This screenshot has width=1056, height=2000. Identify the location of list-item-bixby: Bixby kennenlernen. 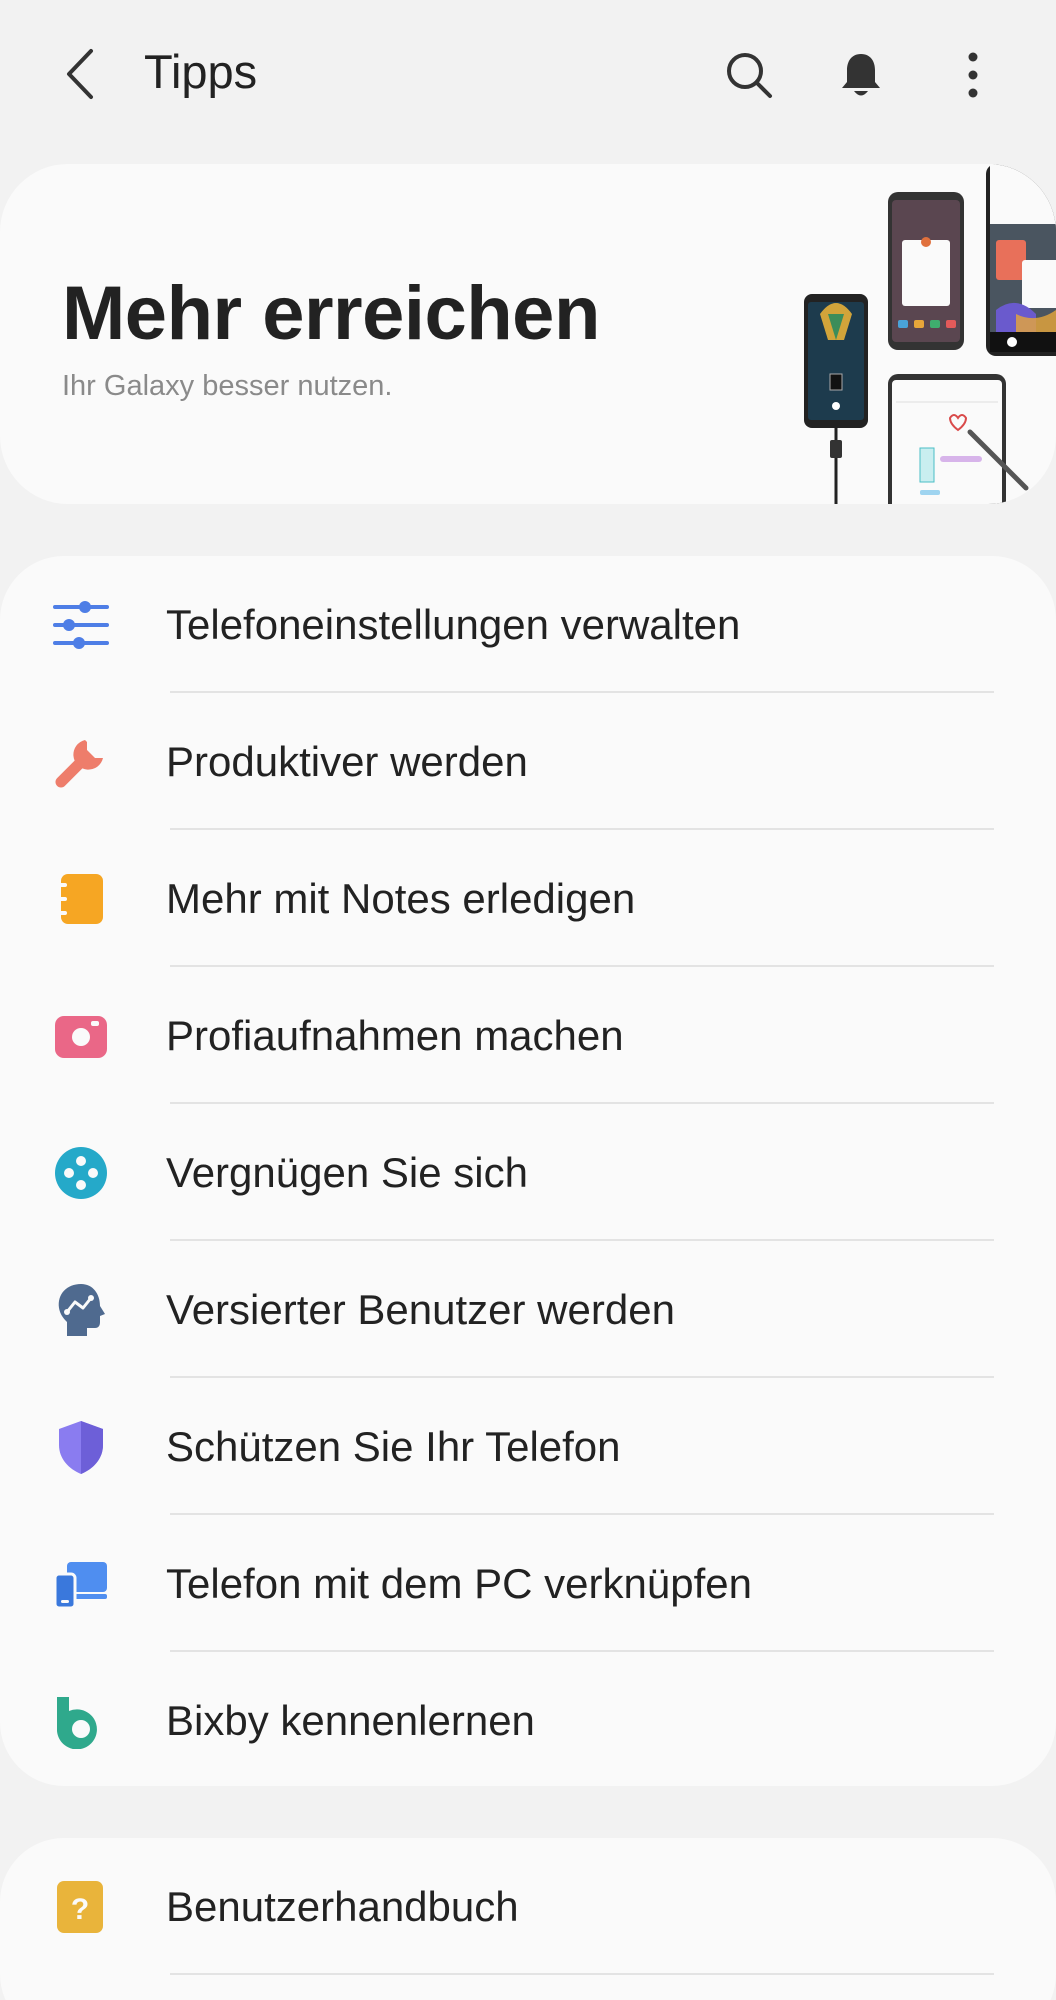
(528, 1719).